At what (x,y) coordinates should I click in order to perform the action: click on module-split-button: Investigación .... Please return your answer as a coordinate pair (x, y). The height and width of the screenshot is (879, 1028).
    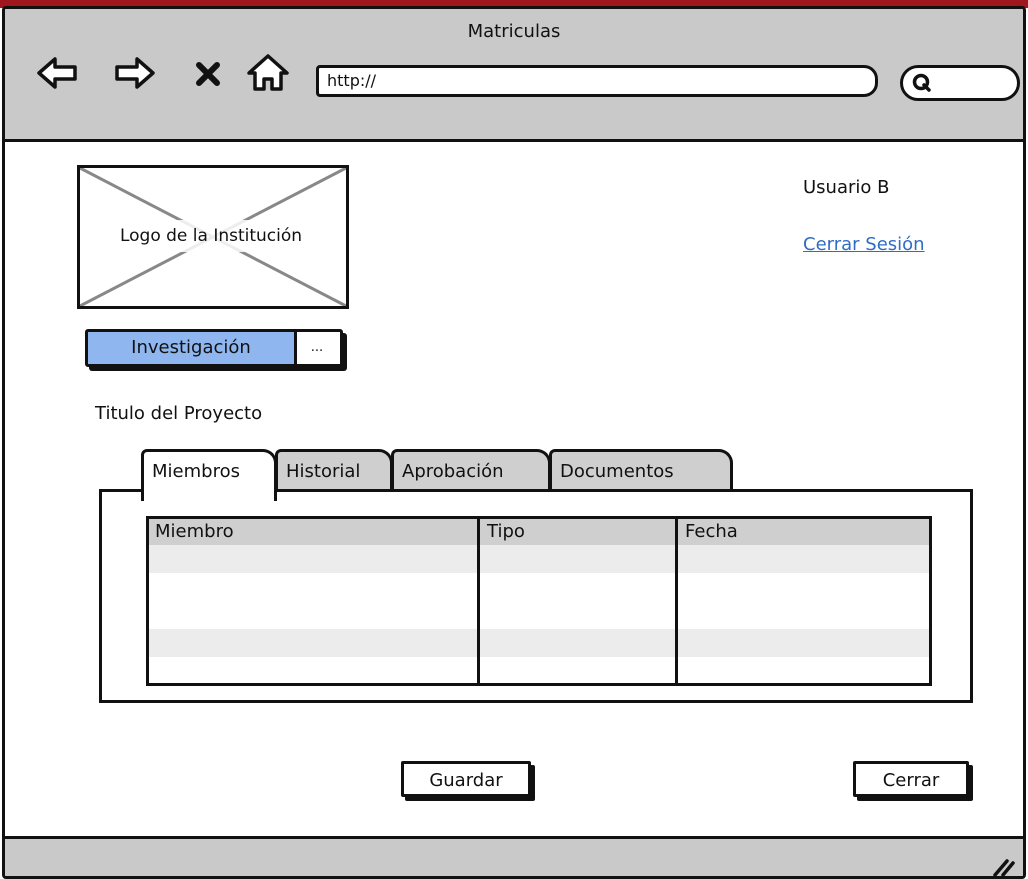
    Looking at the image, I should click on (214, 348).